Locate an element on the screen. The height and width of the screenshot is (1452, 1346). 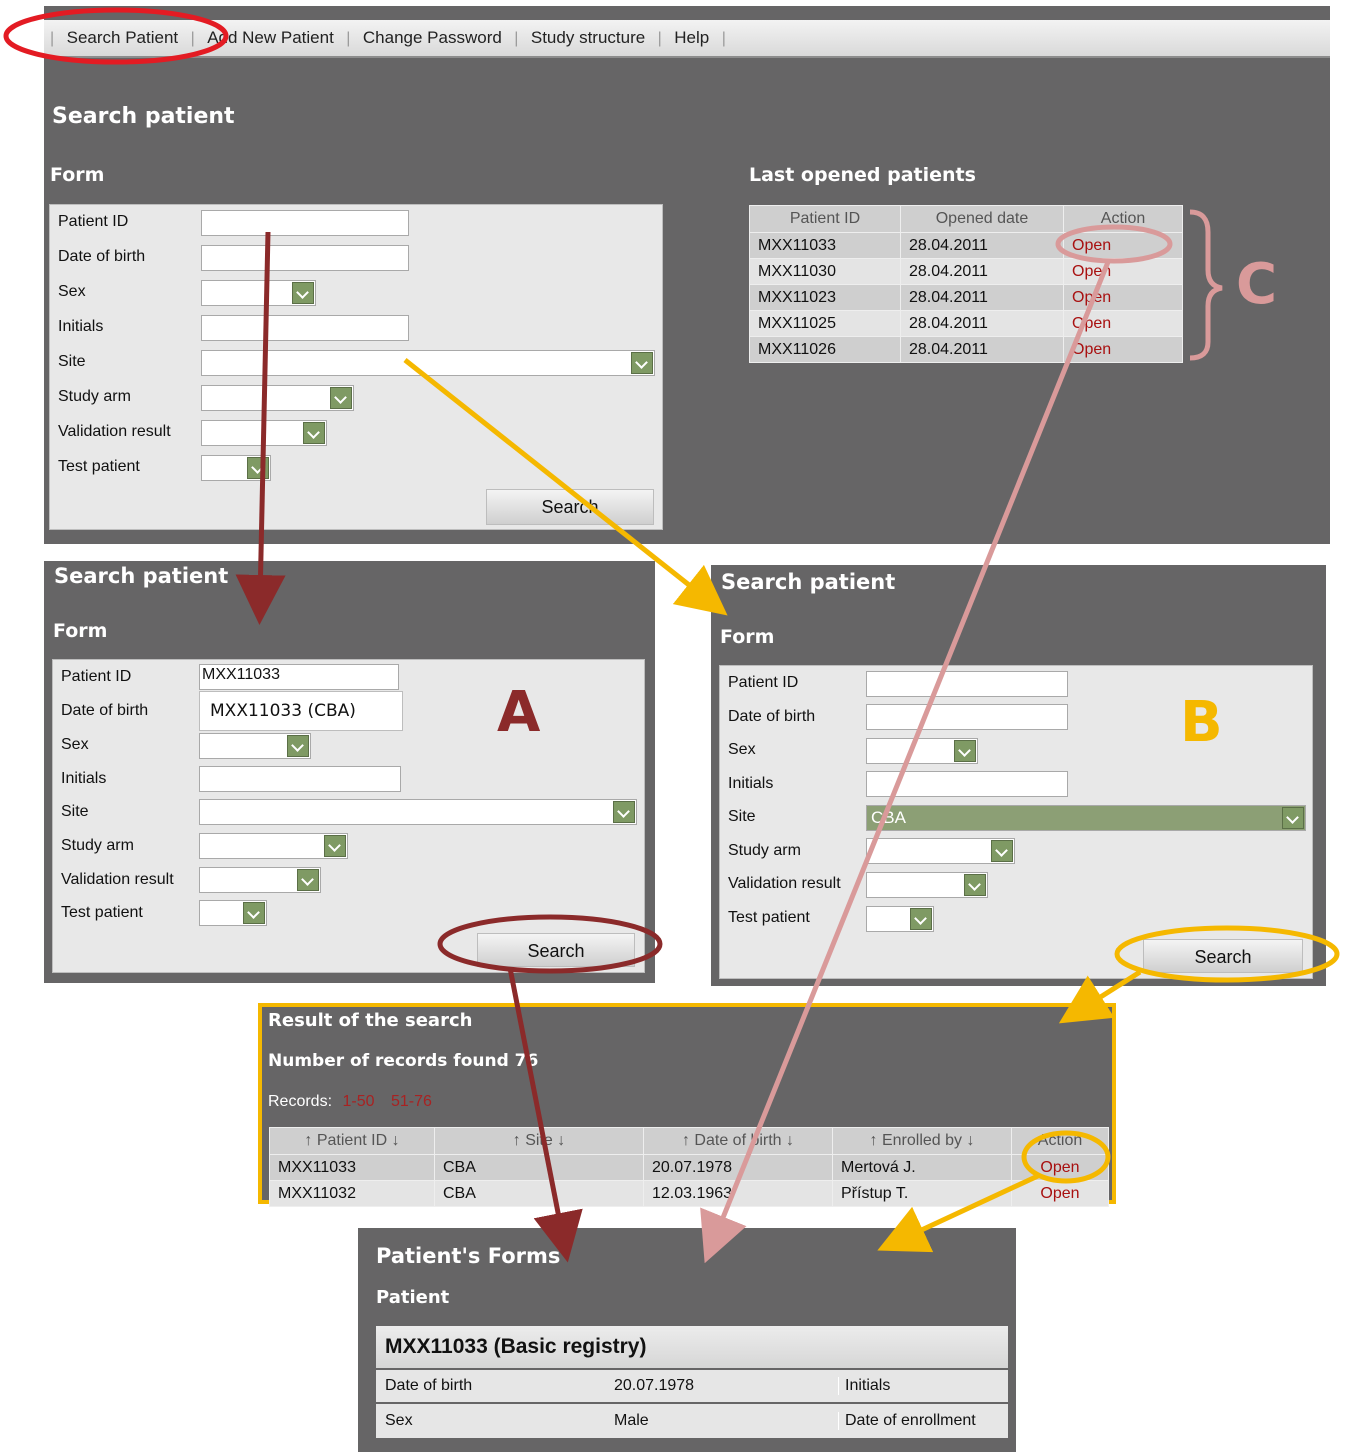
arrow-to-panel-a is located at coordinates (260, 428).